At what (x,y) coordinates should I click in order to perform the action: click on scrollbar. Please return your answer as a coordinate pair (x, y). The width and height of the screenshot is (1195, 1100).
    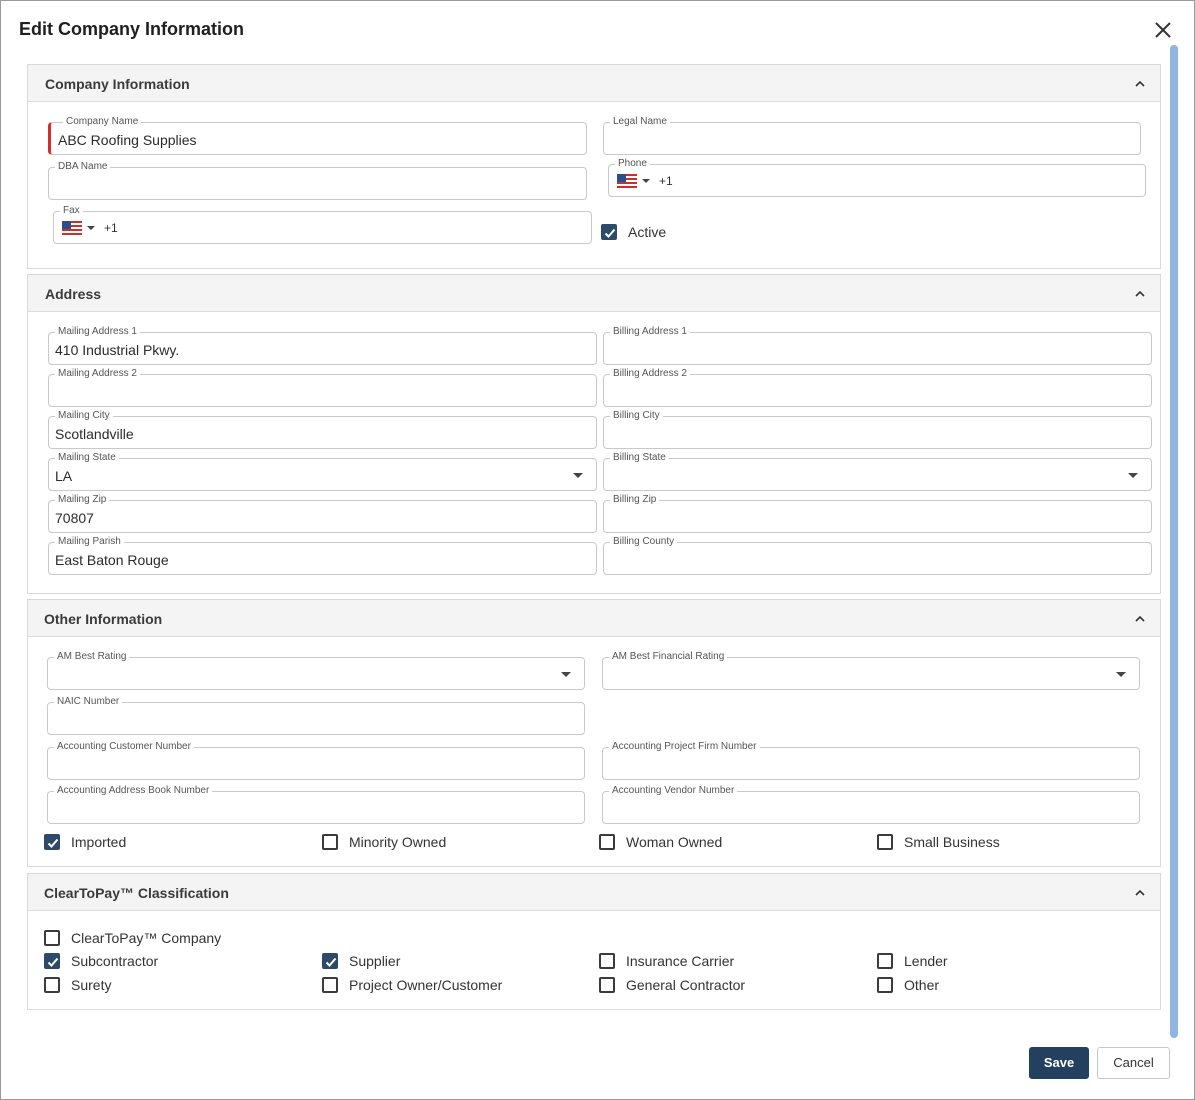
    Looking at the image, I should click on (1174, 541).